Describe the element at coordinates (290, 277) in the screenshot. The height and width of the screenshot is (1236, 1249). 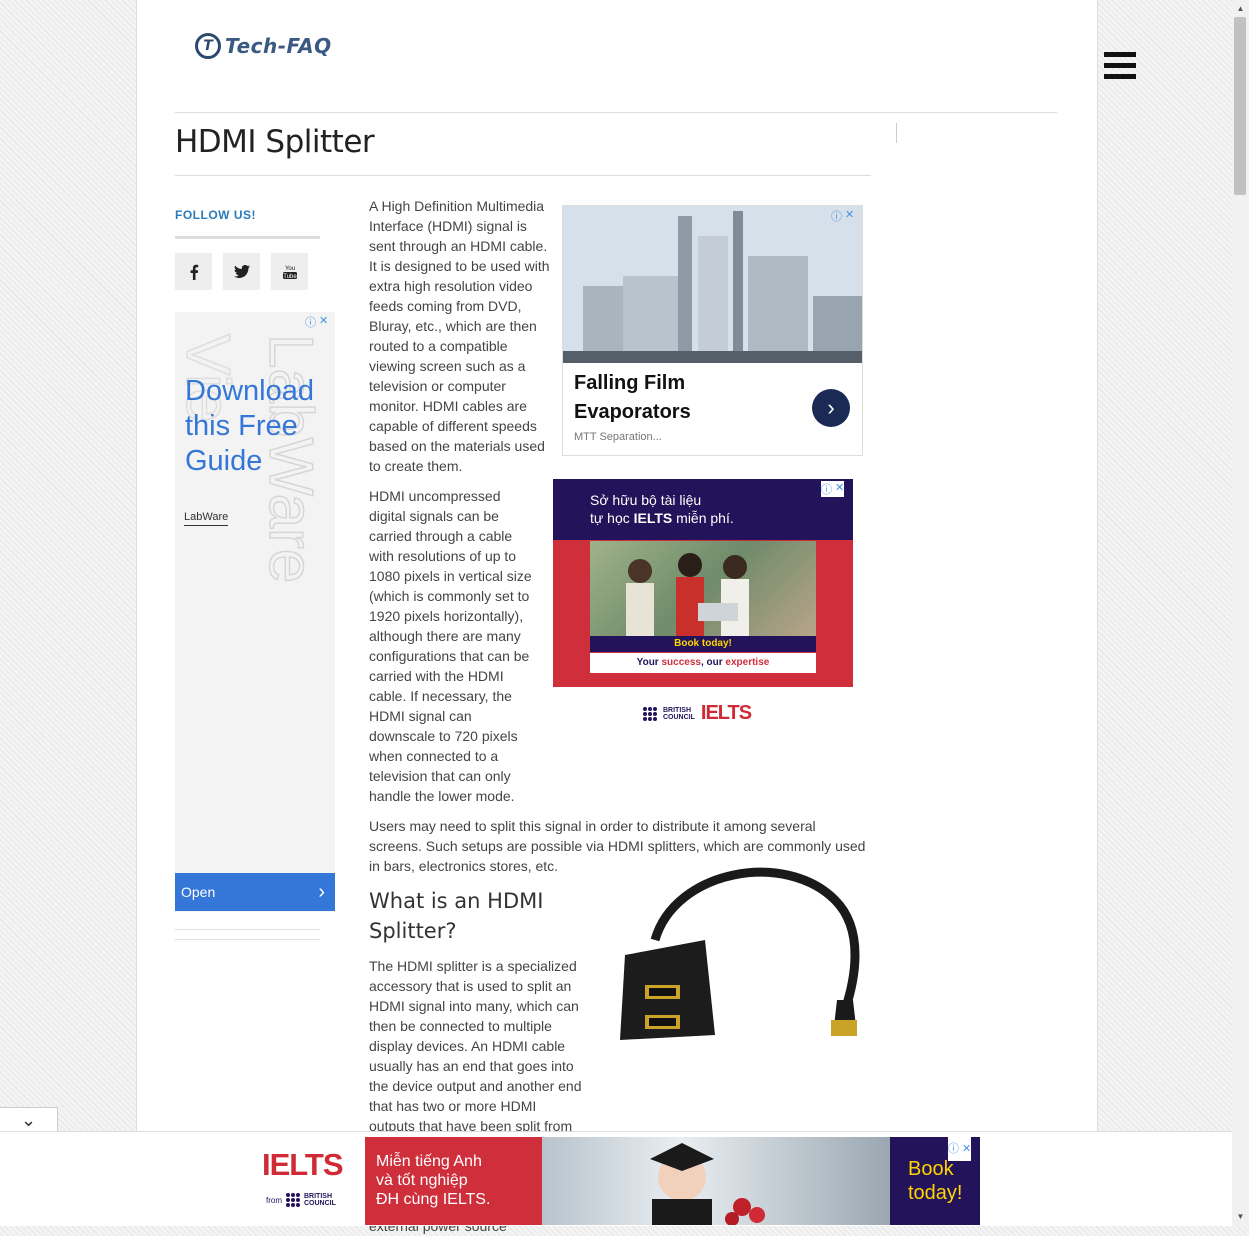
I see `svg-text: Tube` at that location.